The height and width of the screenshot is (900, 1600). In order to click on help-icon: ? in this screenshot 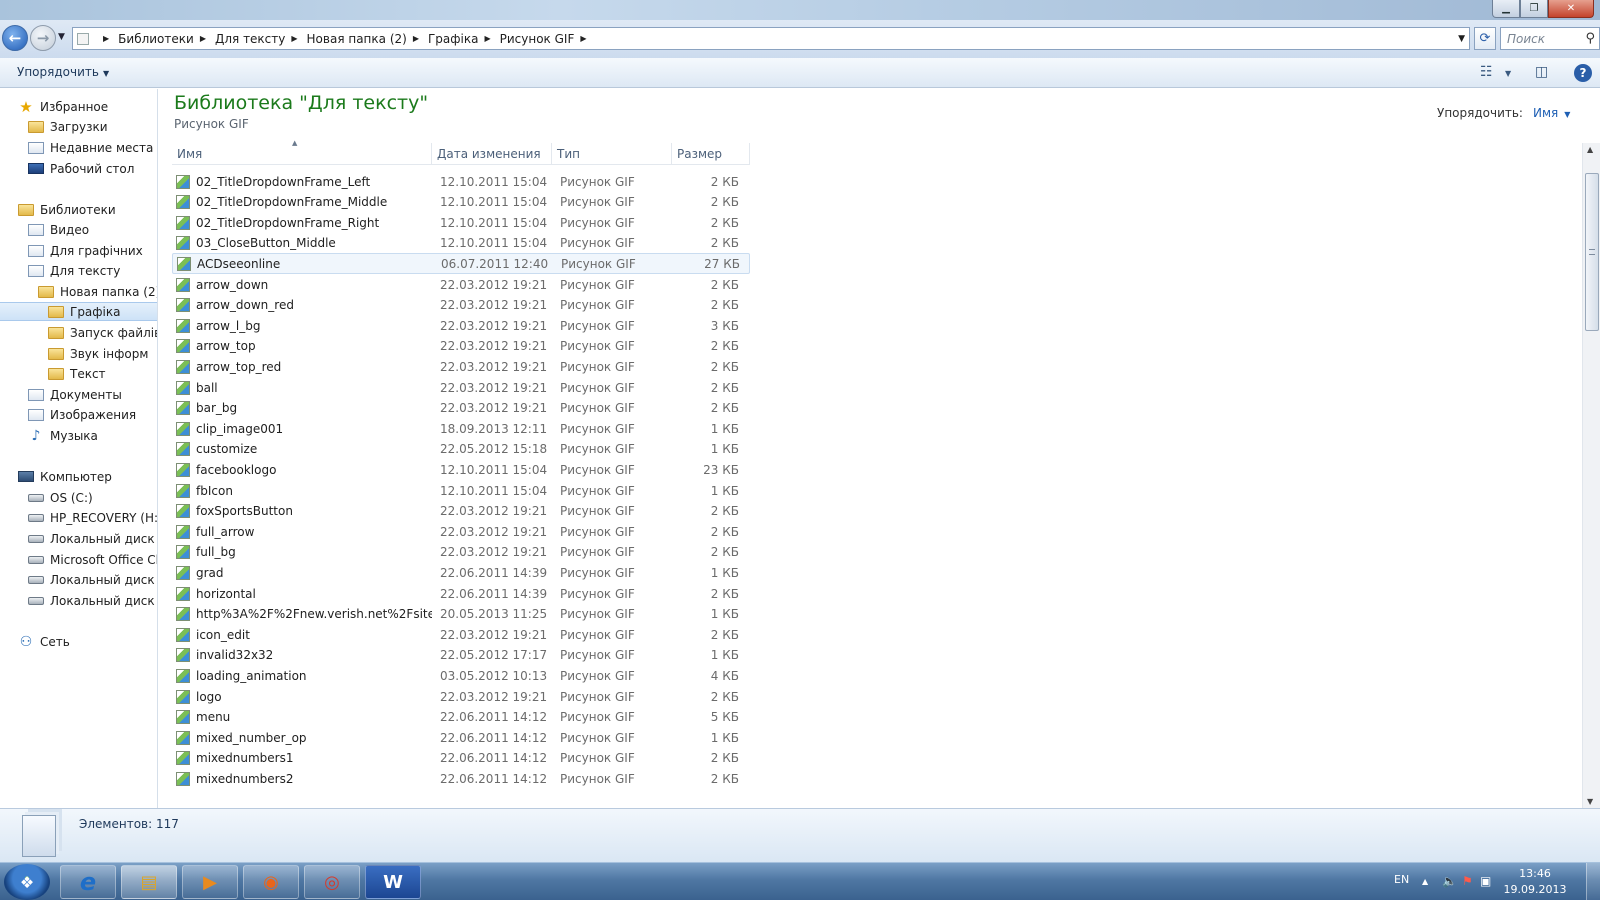, I will do `click(1583, 73)`.